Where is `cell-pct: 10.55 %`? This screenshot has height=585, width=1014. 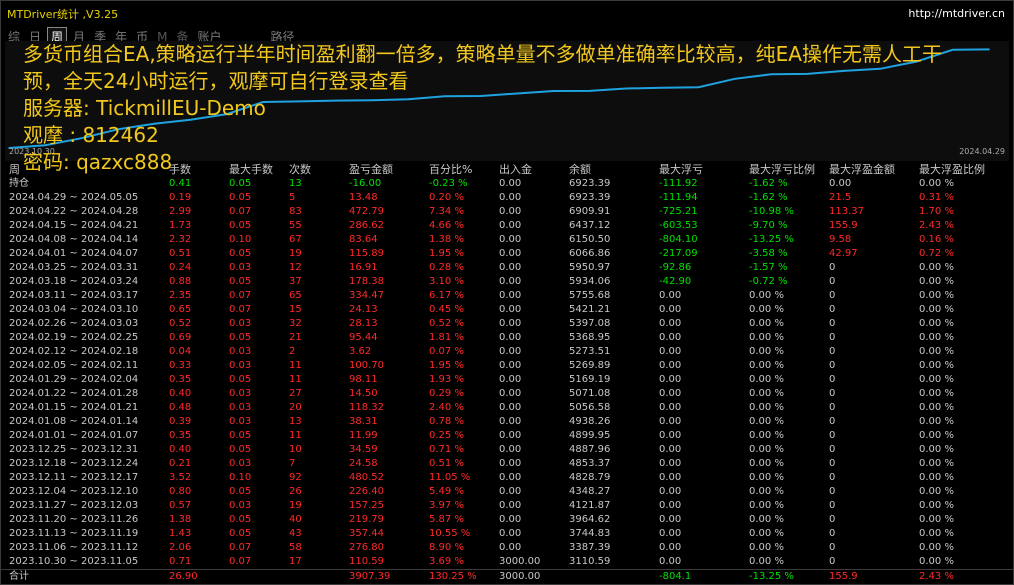
cell-pct: 10.55 % is located at coordinates (450, 533).